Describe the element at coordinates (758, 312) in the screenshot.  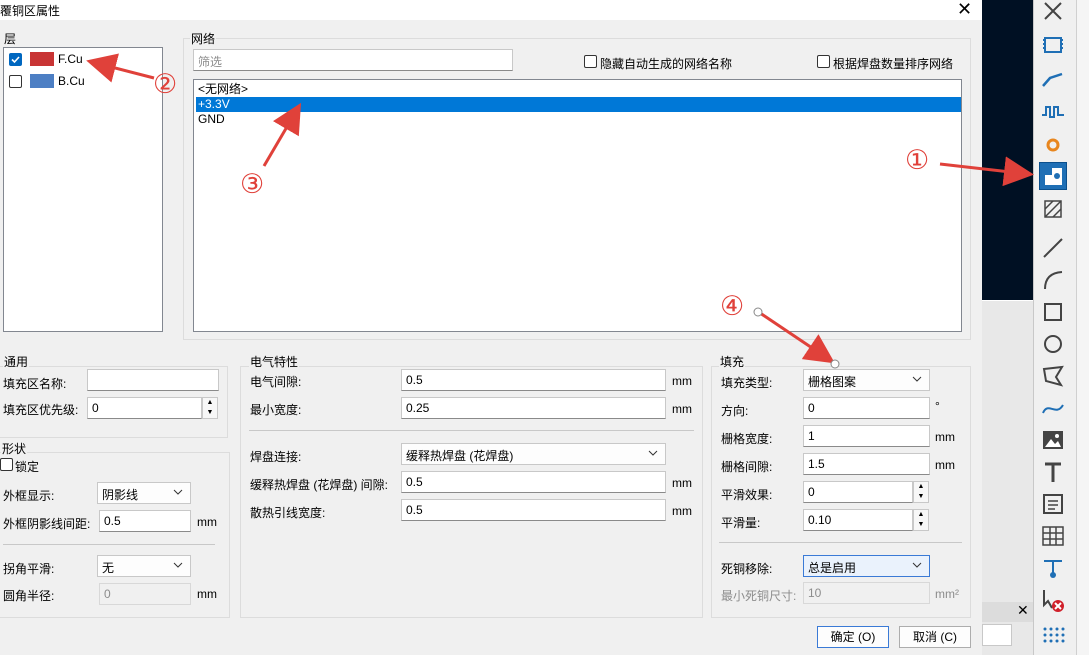
I see `annotation-dot-start` at that location.